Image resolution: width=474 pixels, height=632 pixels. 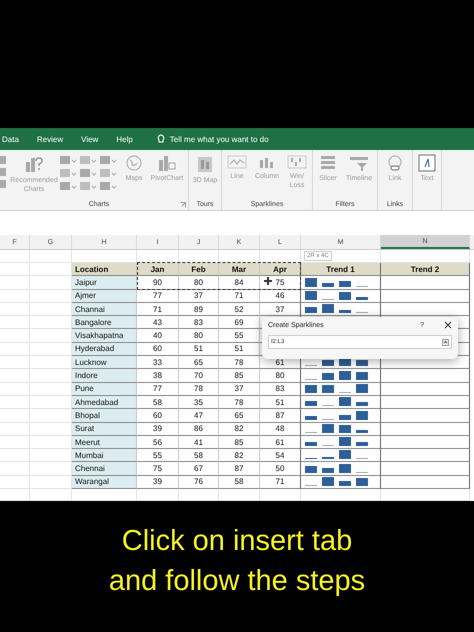 What do you see at coordinates (158, 323) in the screenshot?
I see `table-cell: 43` at bounding box center [158, 323].